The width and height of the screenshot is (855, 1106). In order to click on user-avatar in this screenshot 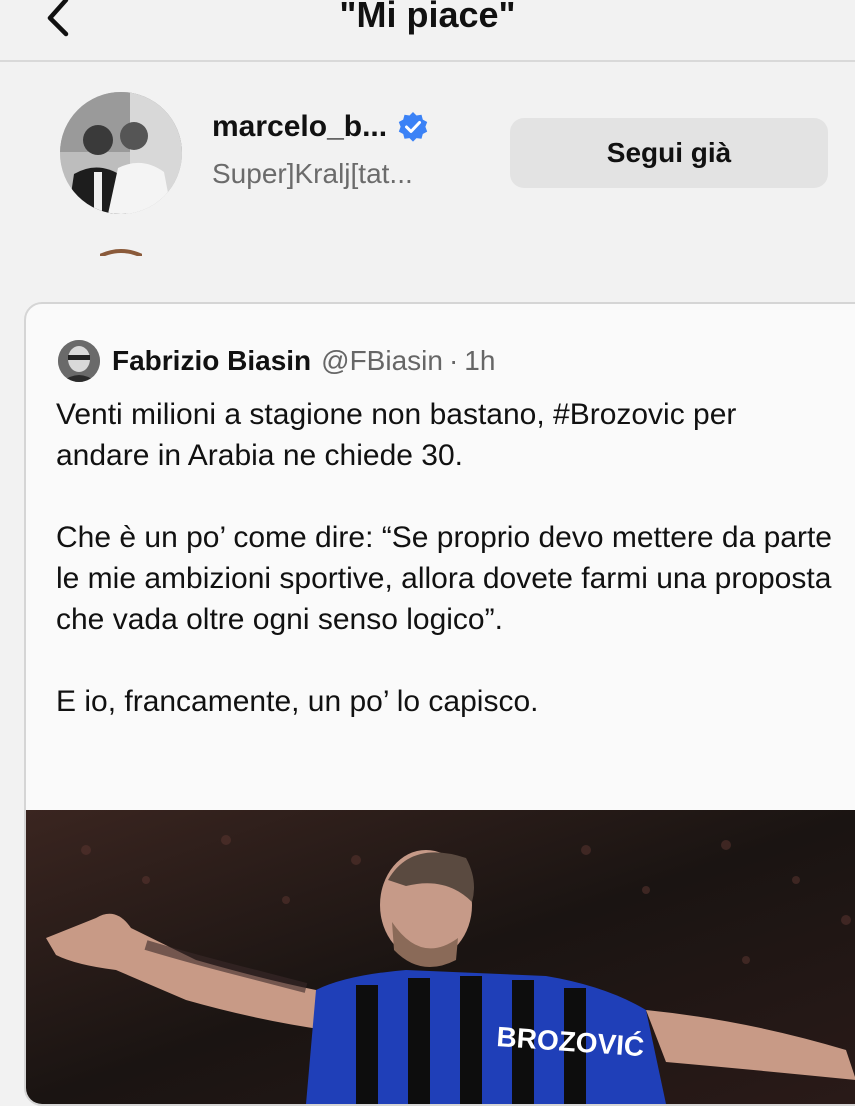, I will do `click(121, 153)`.